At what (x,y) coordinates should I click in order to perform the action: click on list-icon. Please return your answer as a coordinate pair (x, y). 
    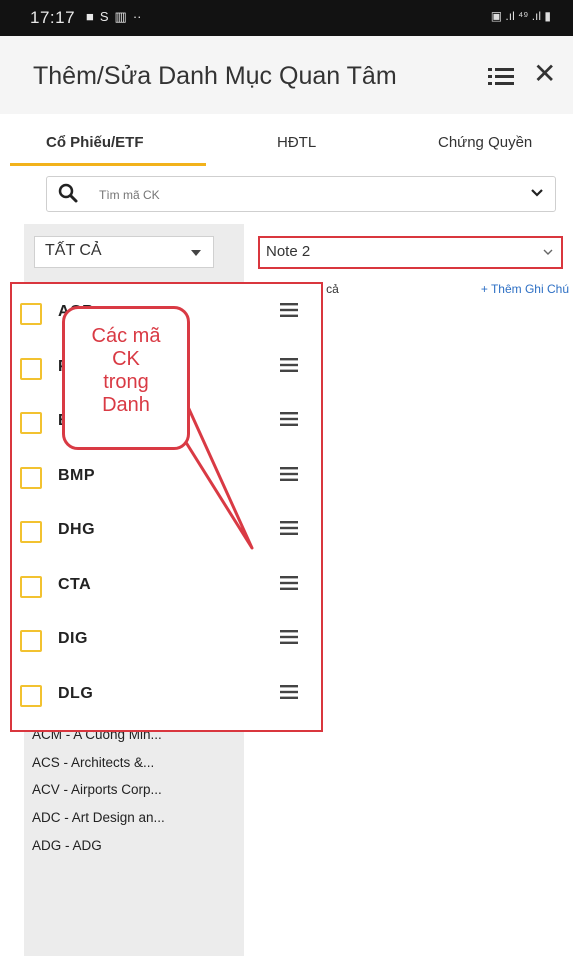
    Looking at the image, I should click on (501, 77).